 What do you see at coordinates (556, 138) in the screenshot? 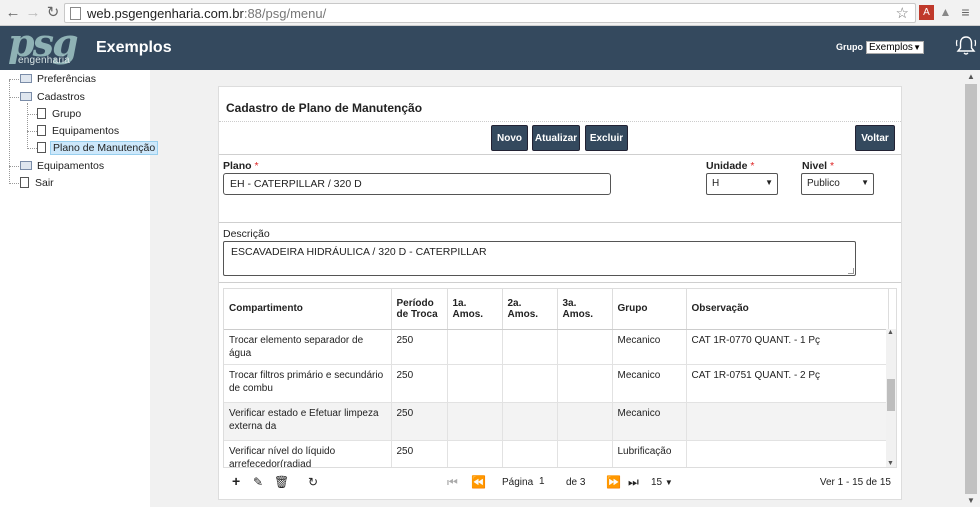
I see `atualizar-button: Atualizar` at bounding box center [556, 138].